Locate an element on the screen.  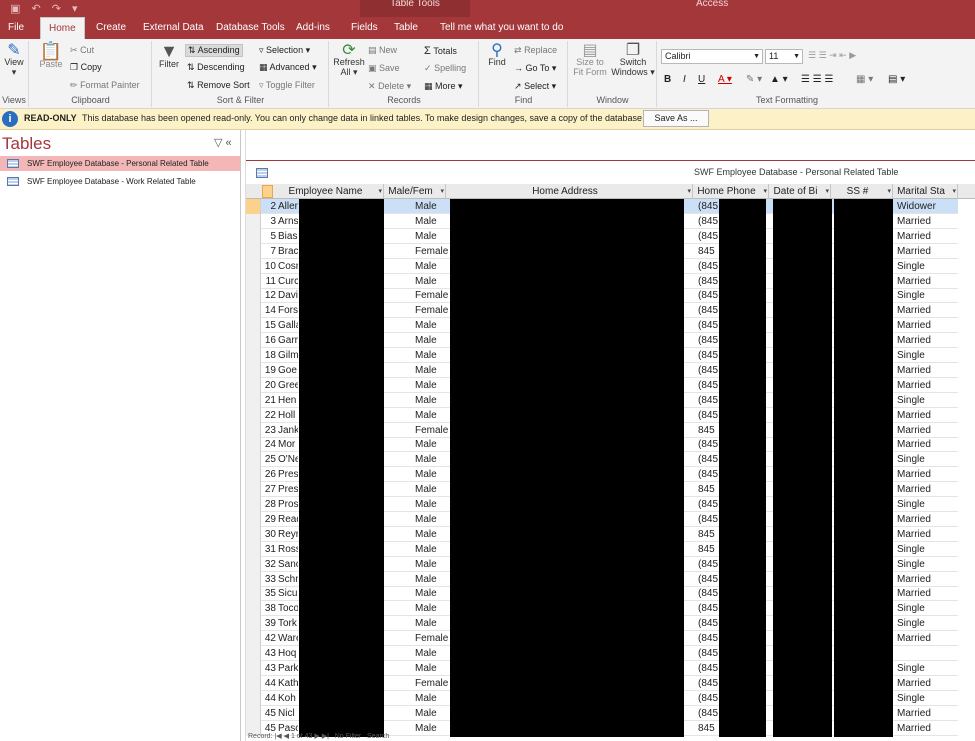
column-header: SS # ▾ is located at coordinates (862, 191).